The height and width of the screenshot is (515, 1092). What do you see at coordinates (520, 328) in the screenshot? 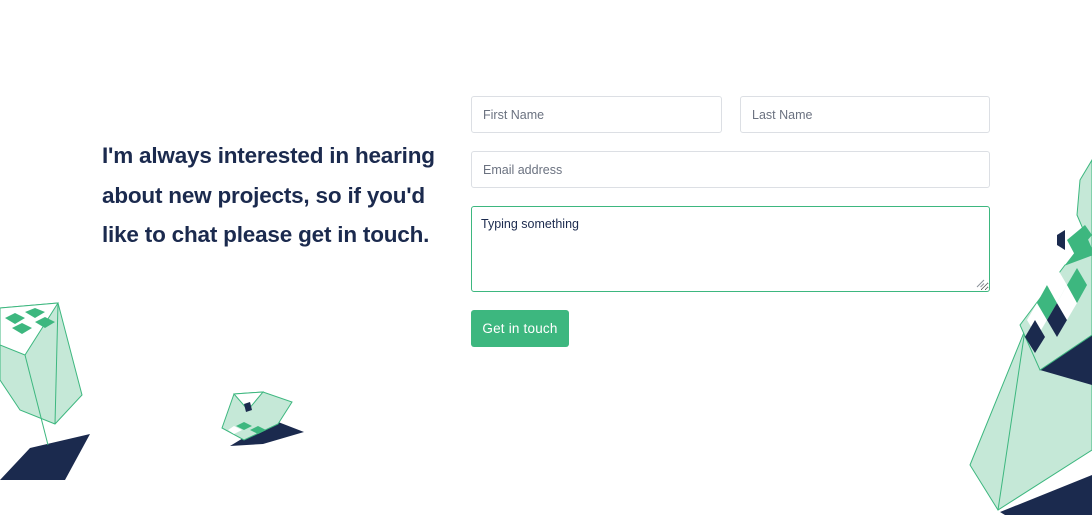
I see `get-in-touch-button: Get in touch` at bounding box center [520, 328].